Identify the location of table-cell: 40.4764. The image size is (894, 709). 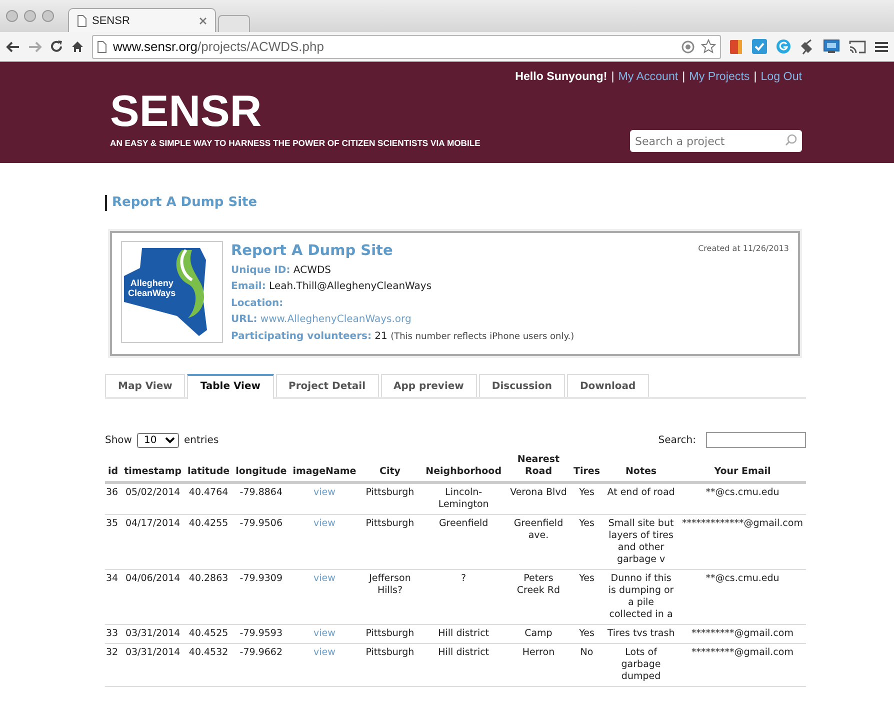
(208, 498).